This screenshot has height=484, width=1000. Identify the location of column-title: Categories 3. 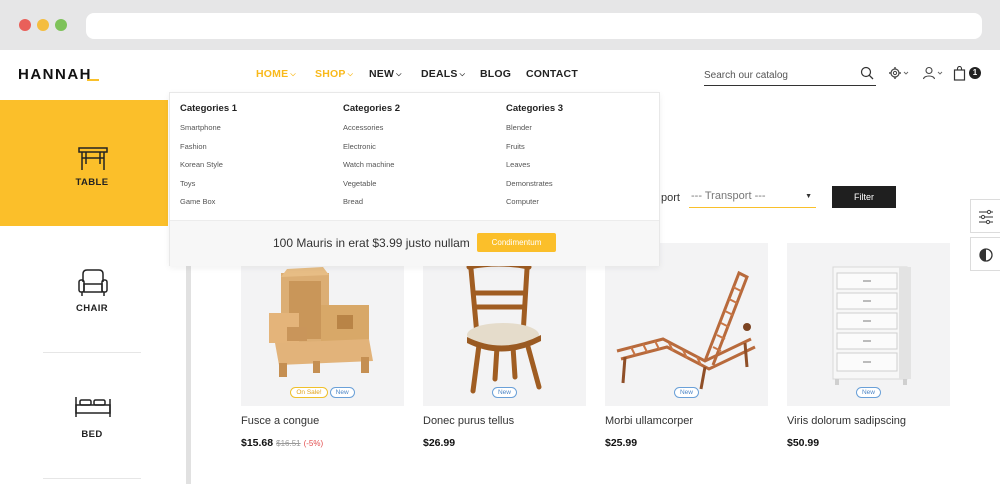
(535, 108).